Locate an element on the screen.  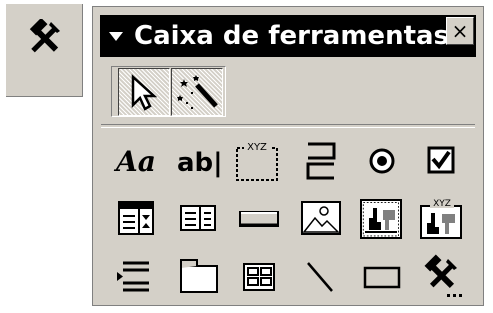
subform-button is located at coordinates (259, 277).